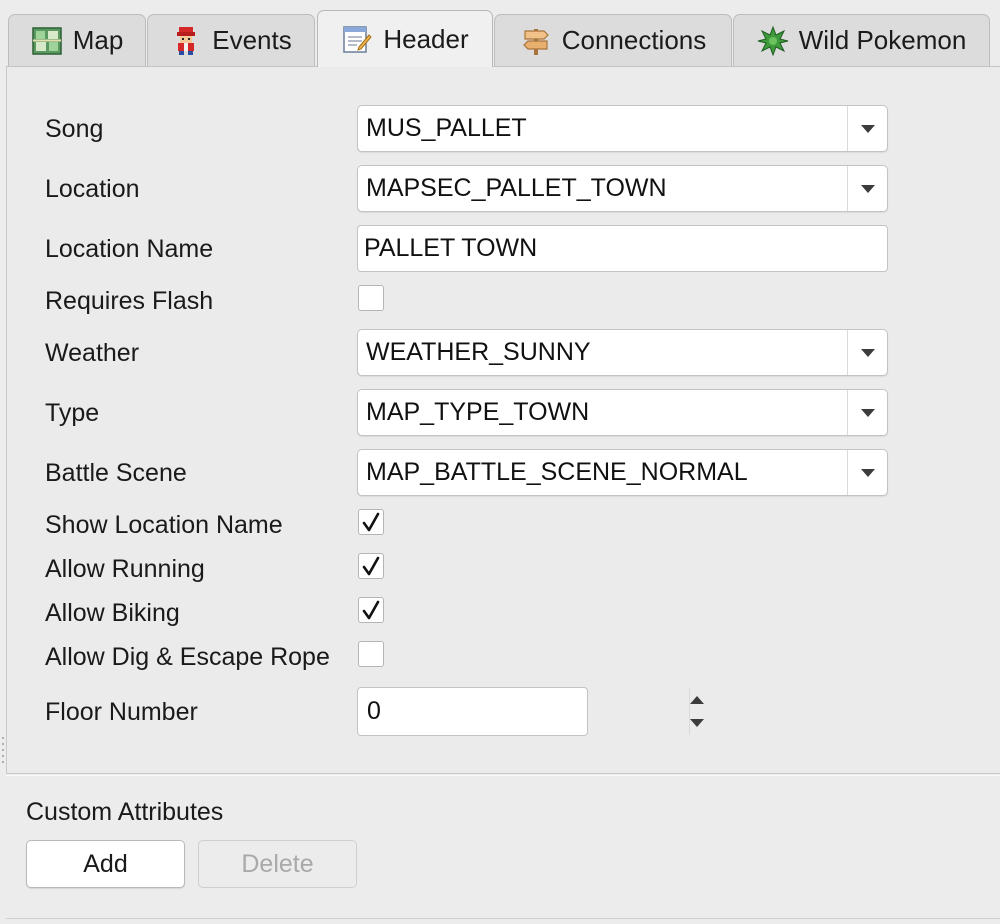  Describe the element at coordinates (634, 40) in the screenshot. I see `tab-label: Connections` at that location.